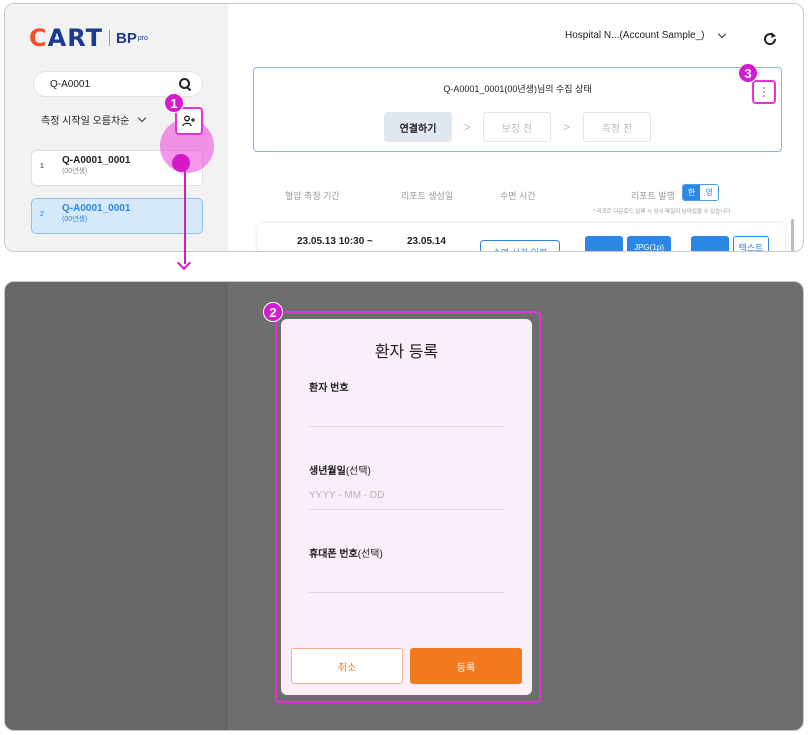  I want to click on register-button: 등록, so click(466, 666).